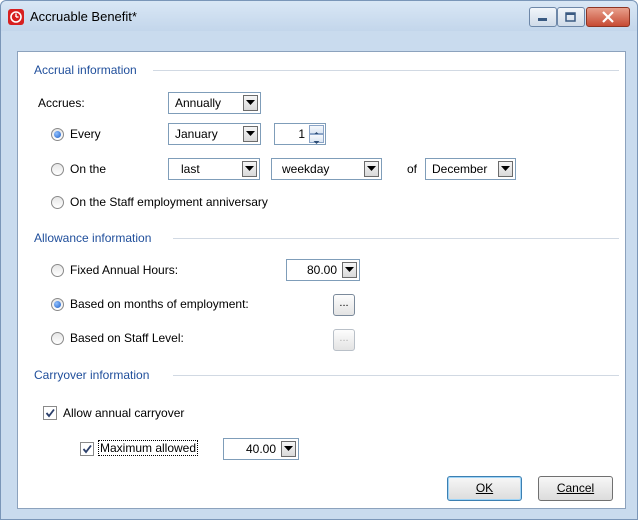 The width and height of the screenshot is (638, 520). I want to click on cancel-button-label: Cancel, so click(575, 488).